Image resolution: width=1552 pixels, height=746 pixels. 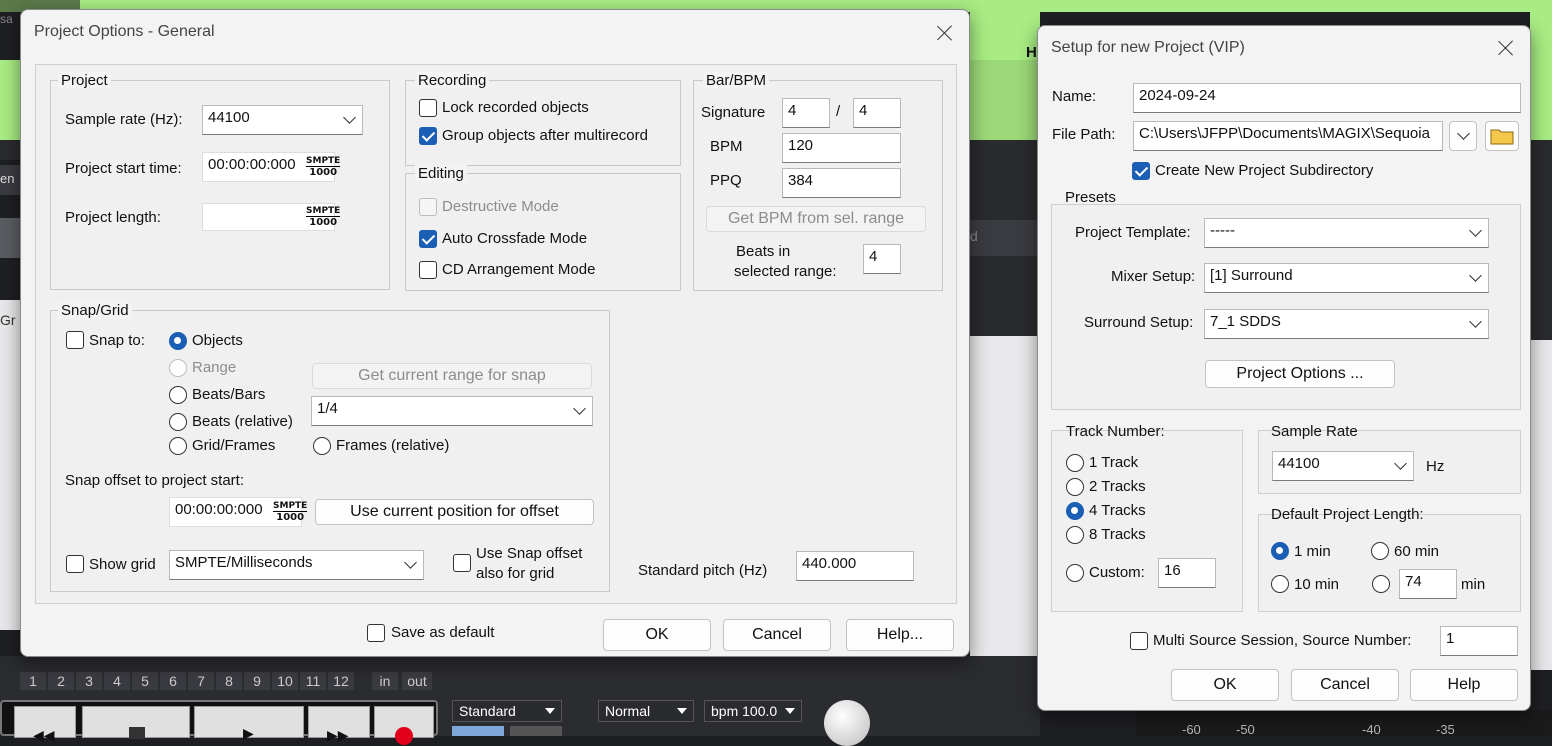 I want to click on rewind-button: ◀◀, so click(x=45, y=724).